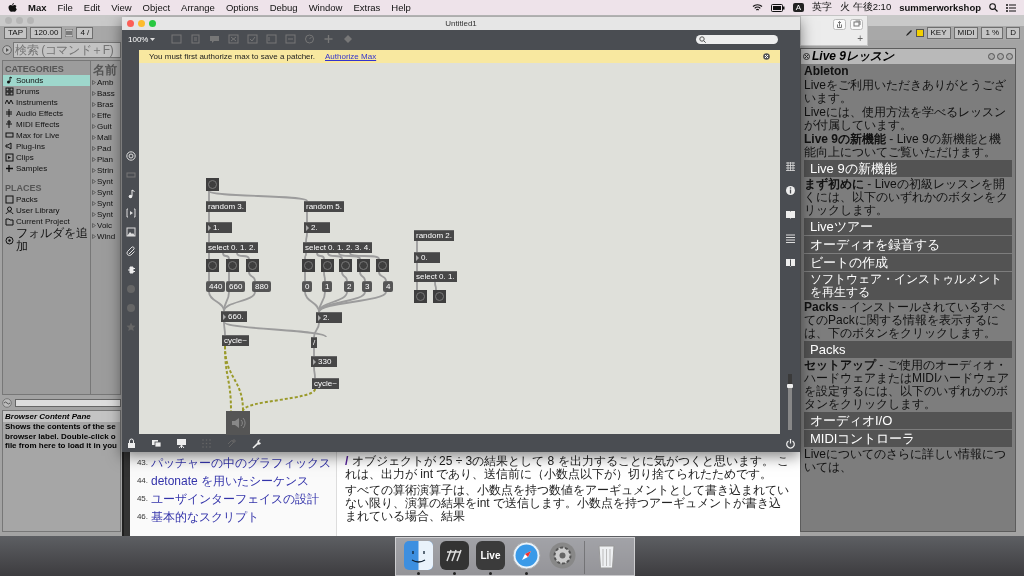 The image size is (1024, 576). I want to click on paperclip-plus-icon, so click(231, 443).